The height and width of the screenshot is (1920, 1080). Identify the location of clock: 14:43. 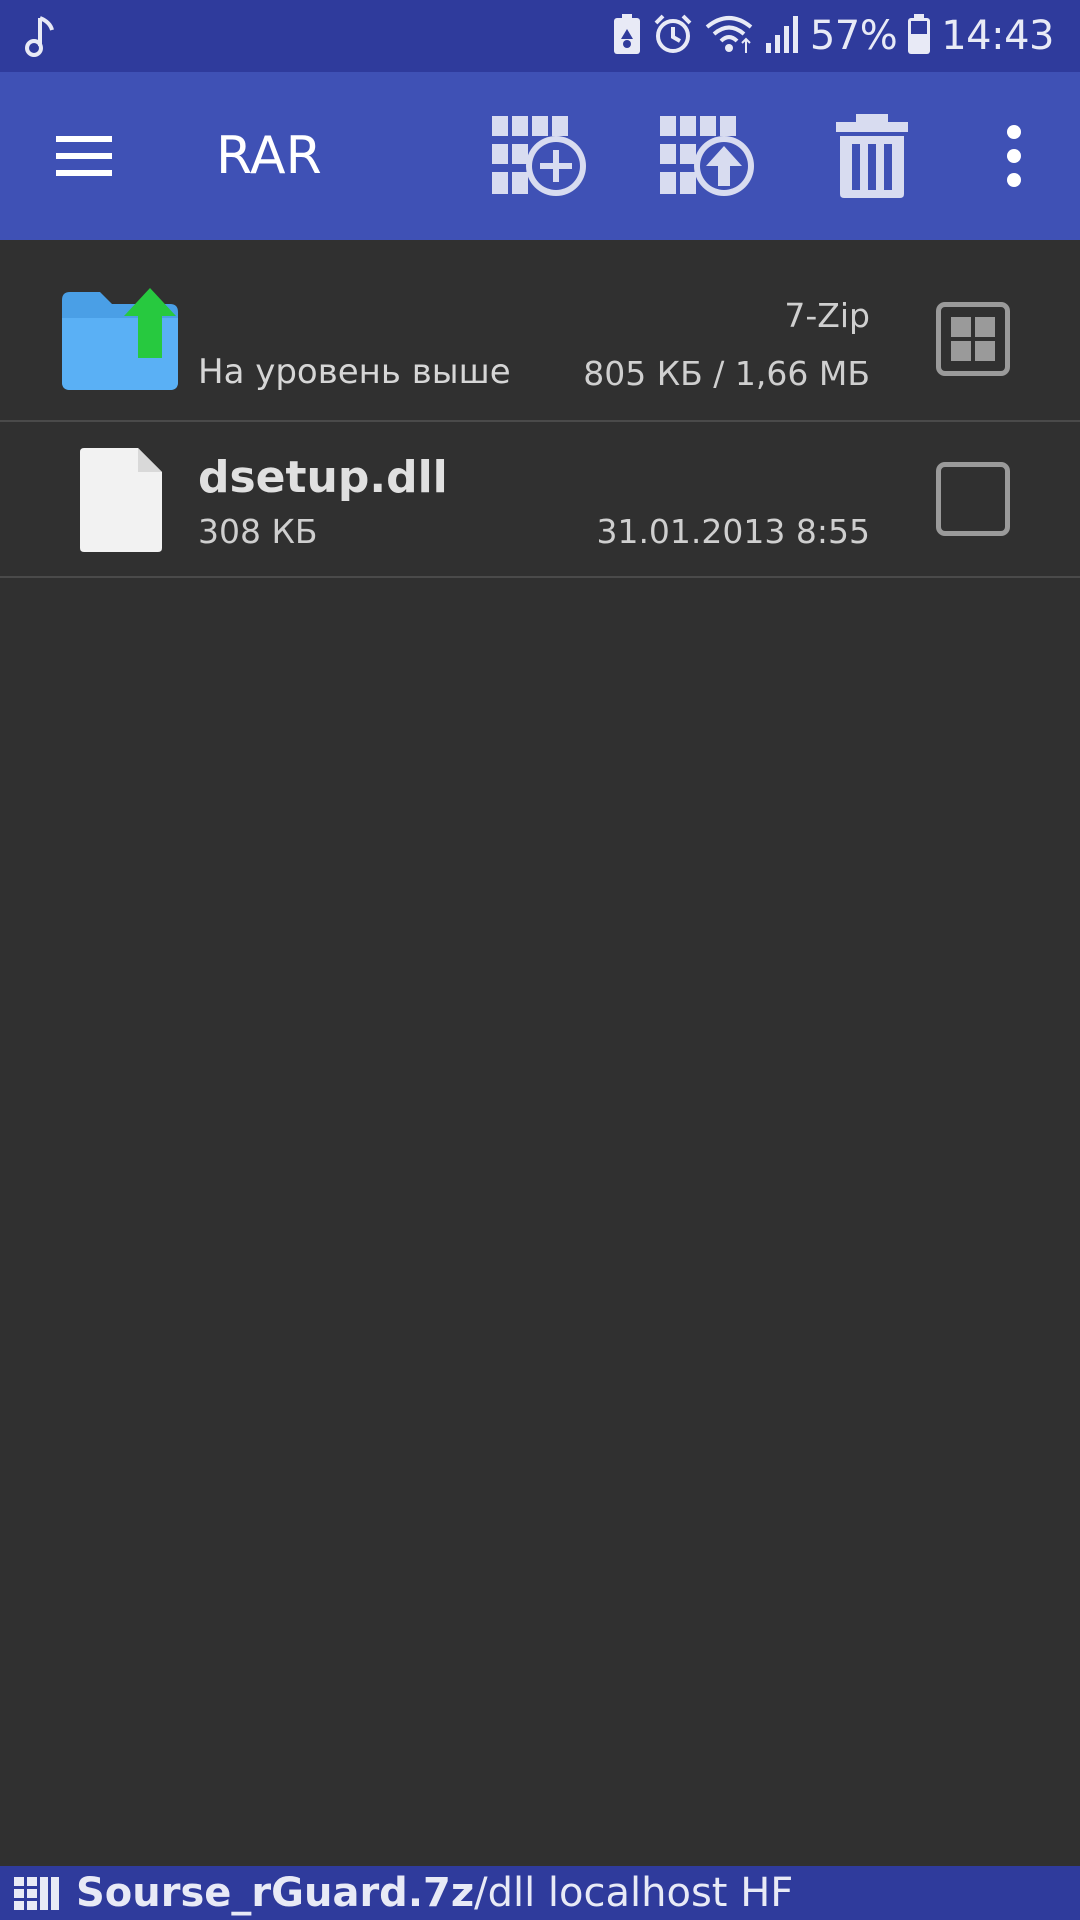
(997, 36).